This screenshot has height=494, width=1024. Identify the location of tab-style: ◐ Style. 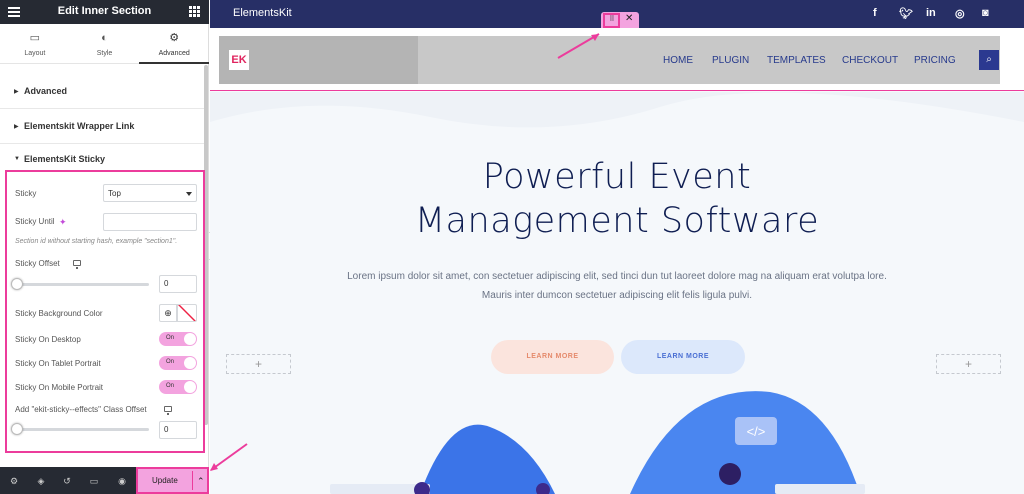
(105, 43).